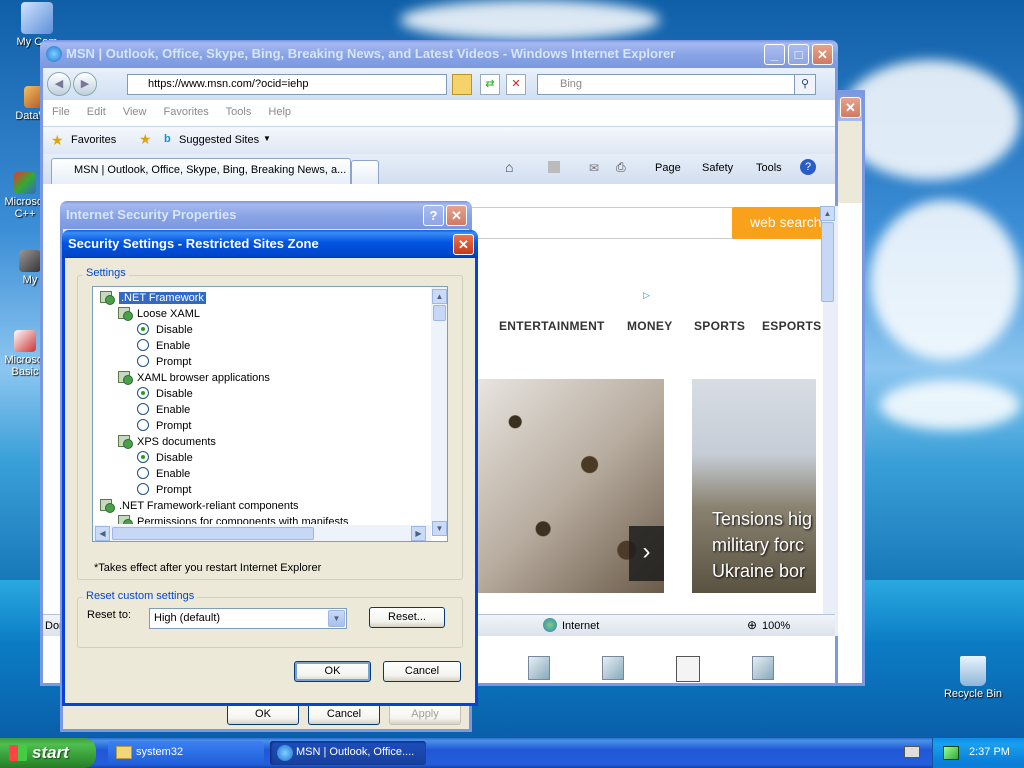 The height and width of the screenshot is (768, 1024). What do you see at coordinates (425, 714) in the screenshot?
I see `isp-apply-button: Apply` at bounding box center [425, 714].